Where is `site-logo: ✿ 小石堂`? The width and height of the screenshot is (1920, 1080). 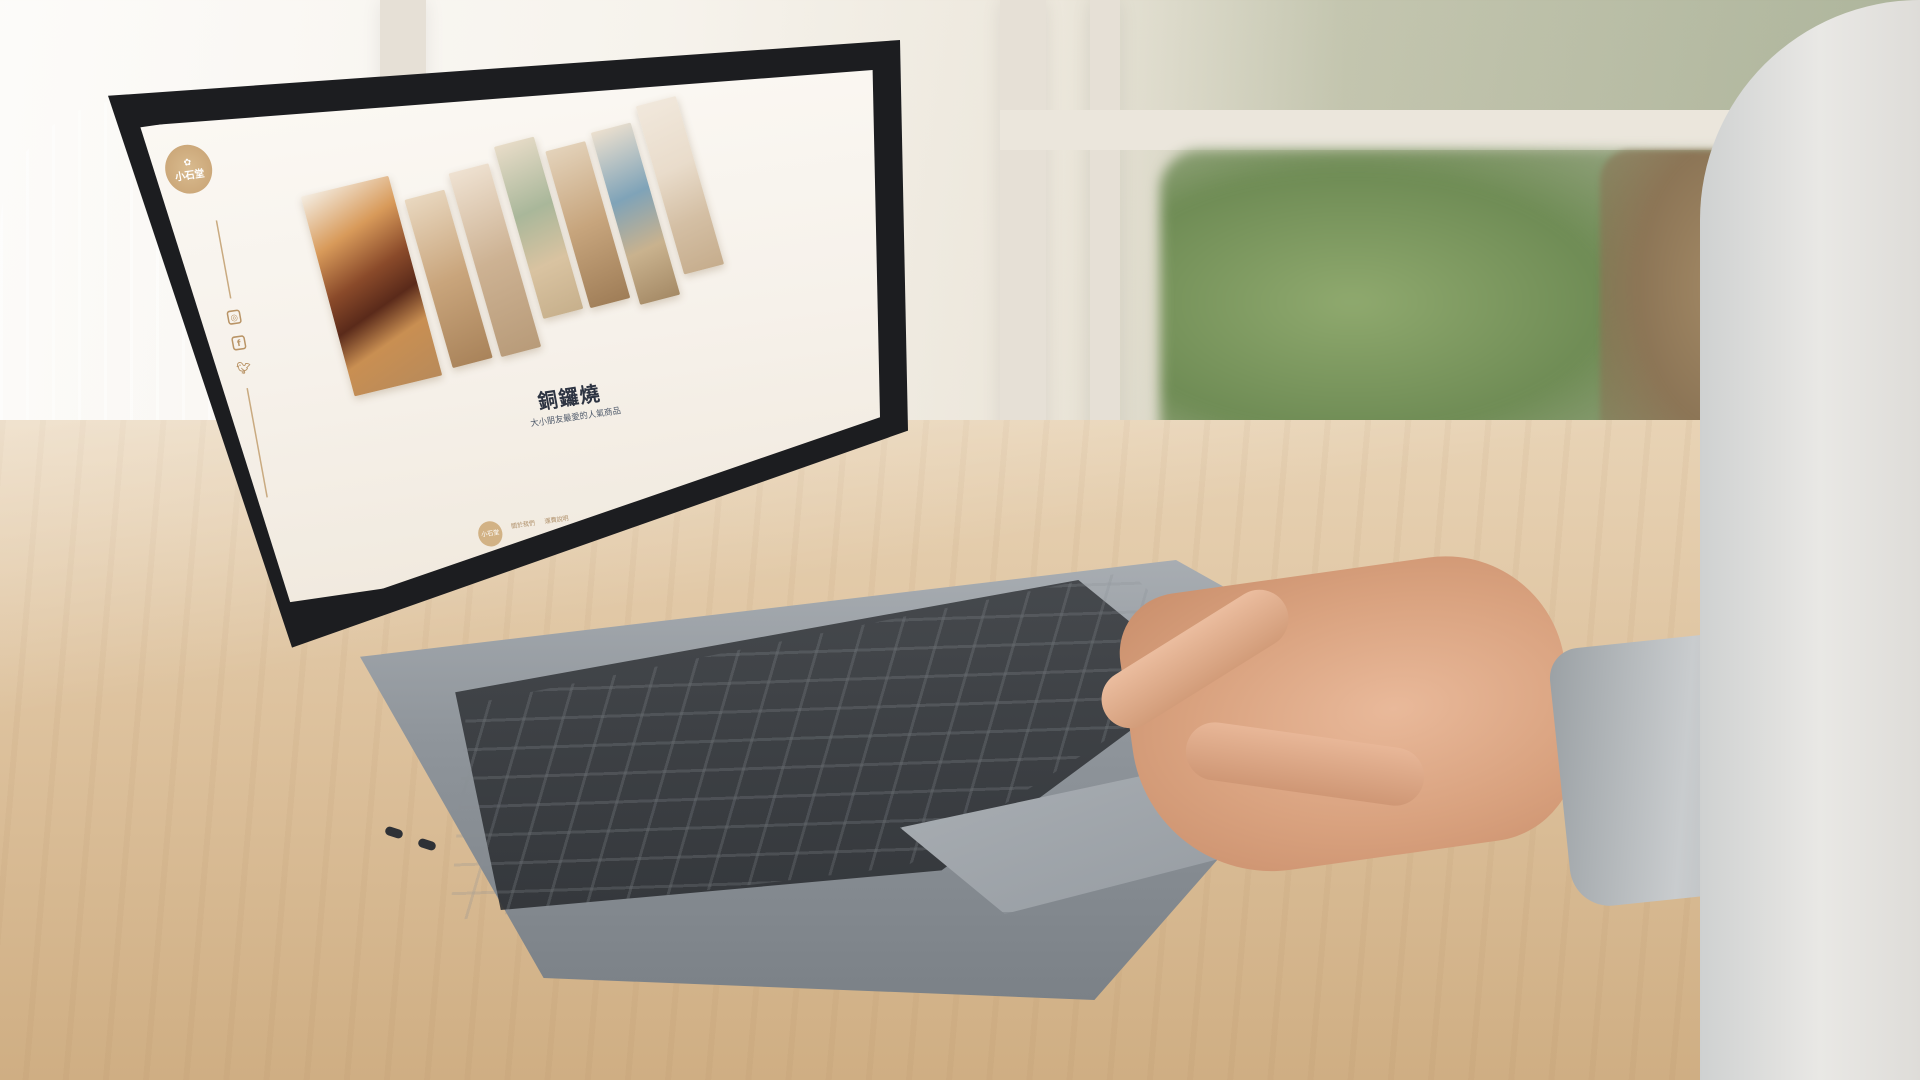
site-logo: ✿ 小石堂 is located at coordinates (189, 169).